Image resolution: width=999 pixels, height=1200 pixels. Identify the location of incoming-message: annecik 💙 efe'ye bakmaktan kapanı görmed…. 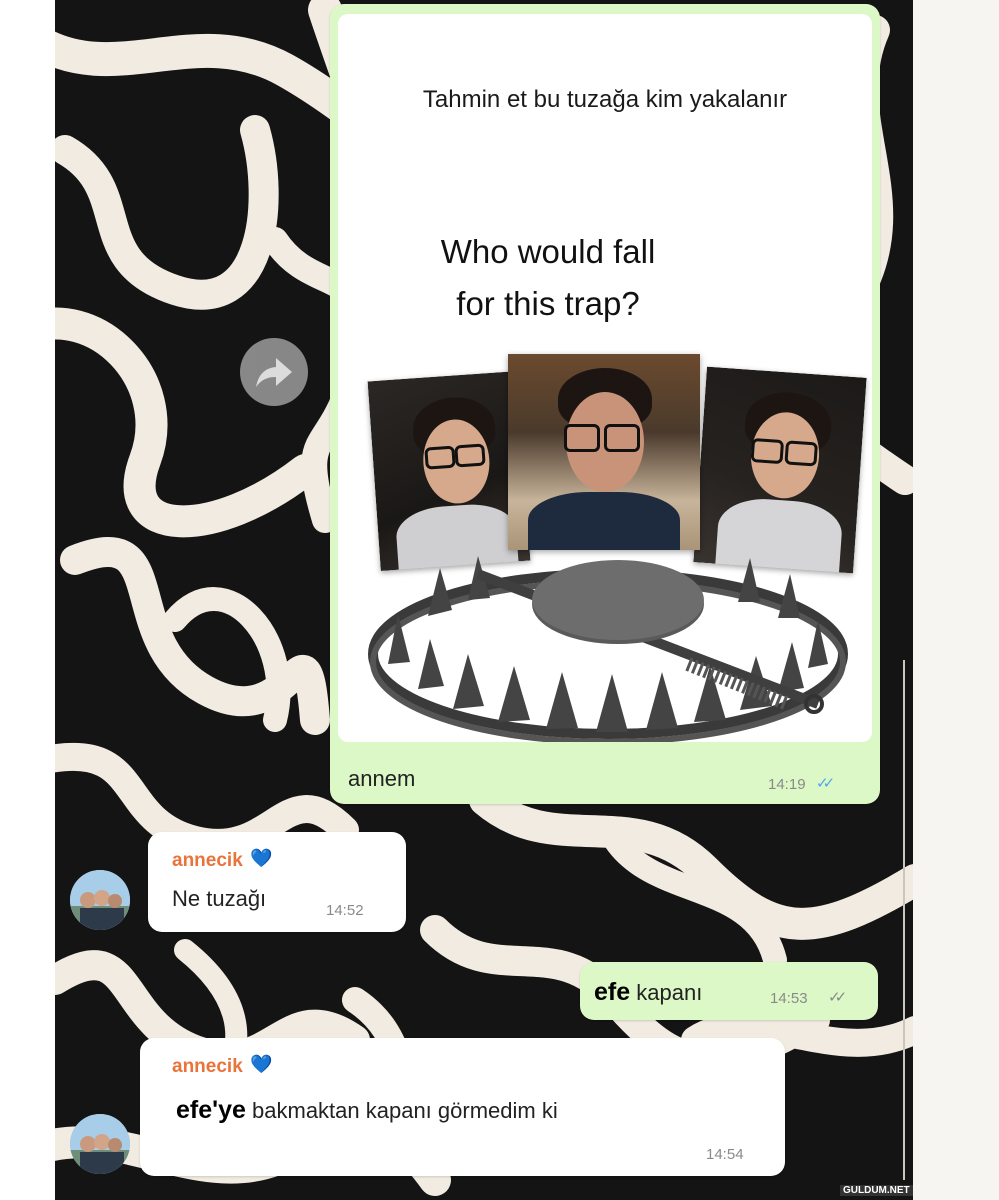
(462, 1107).